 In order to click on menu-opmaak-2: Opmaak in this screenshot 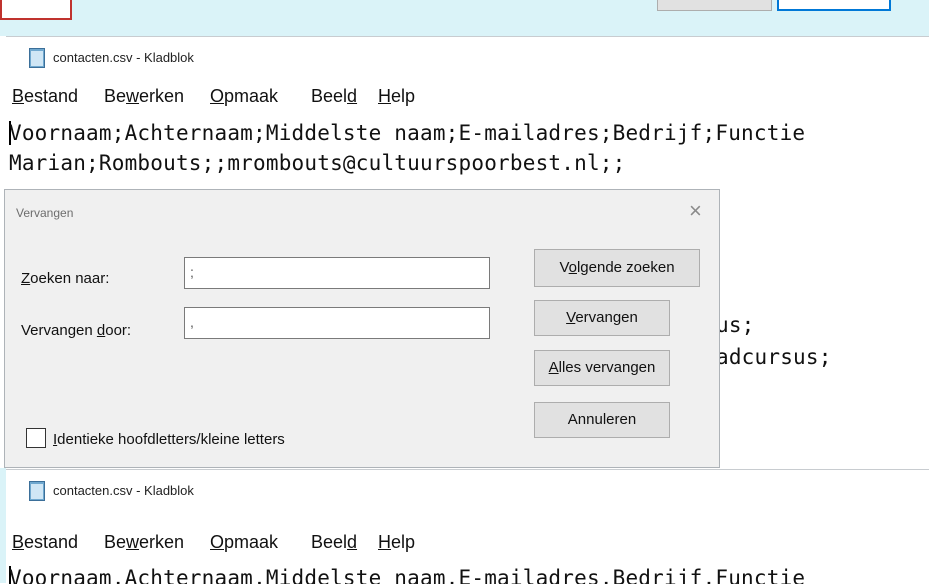, I will do `click(244, 542)`.